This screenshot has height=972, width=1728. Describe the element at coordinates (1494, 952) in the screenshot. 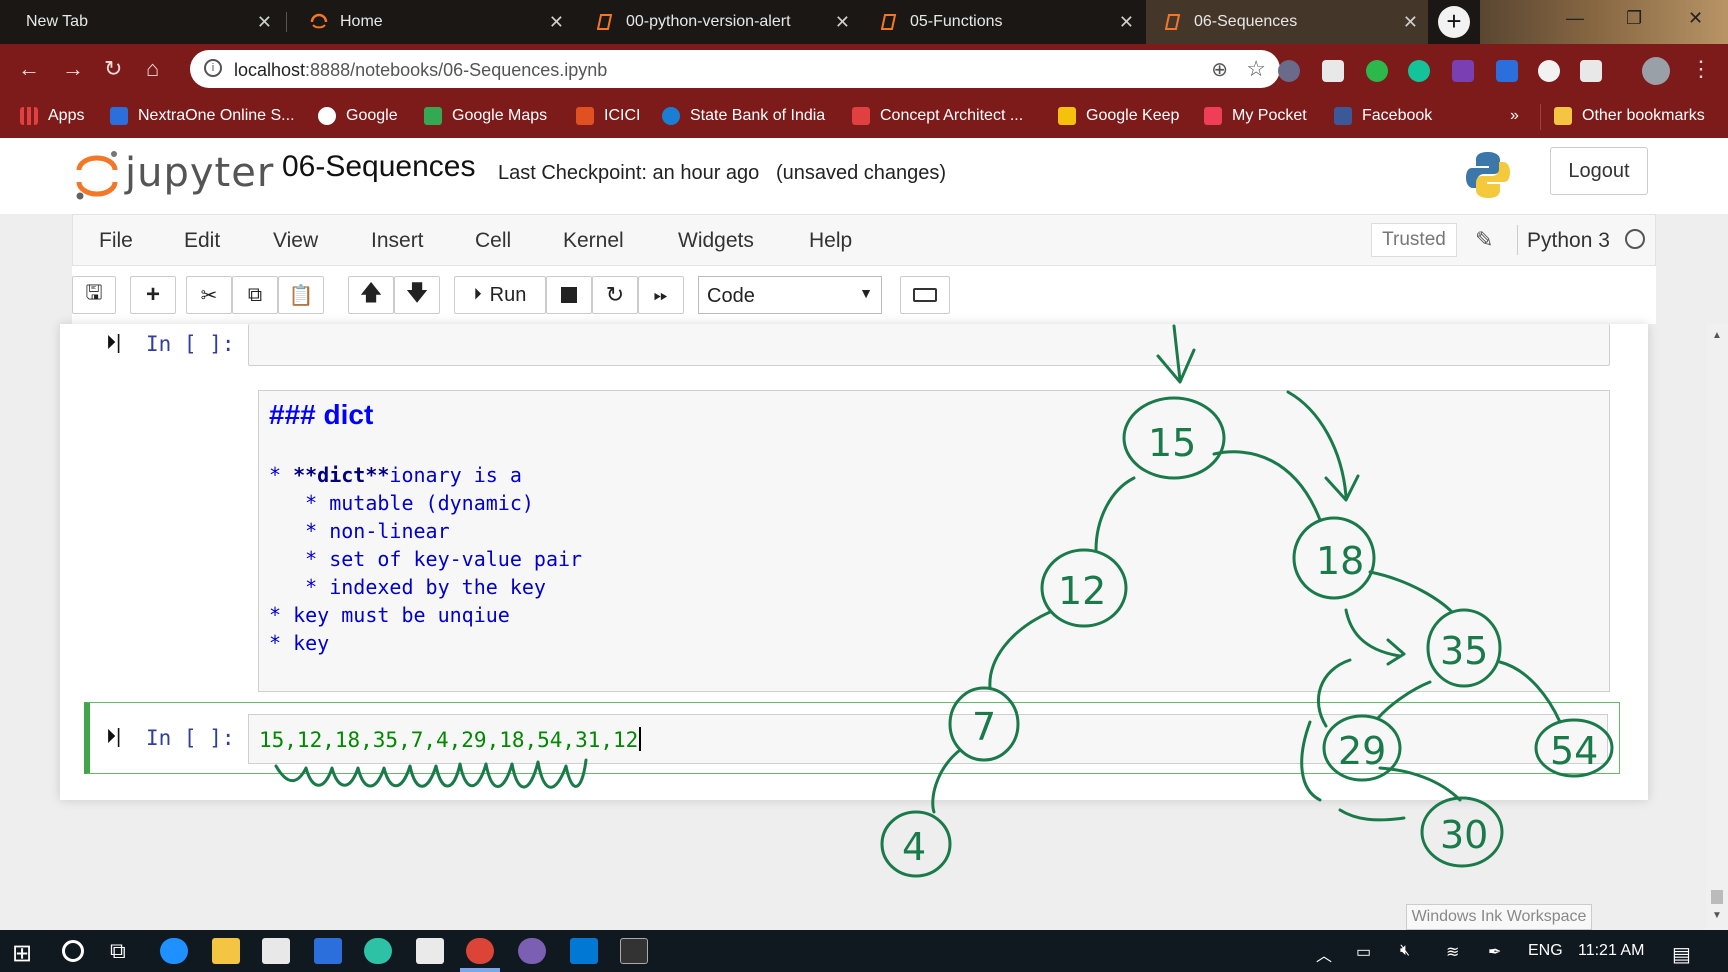

I see `pen-icon: ✒` at that location.